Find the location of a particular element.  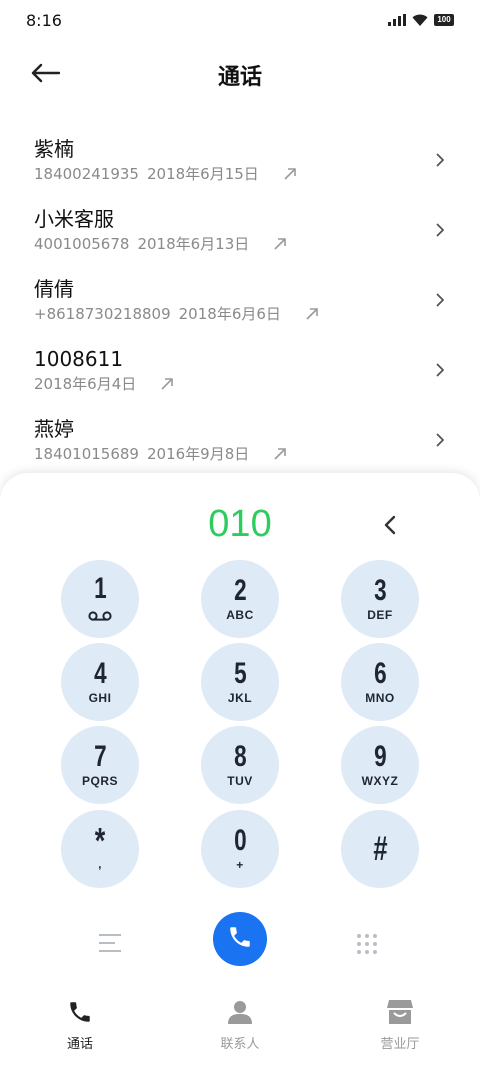

call-row: 紫楠 18400241935 2018年6月15日 is located at coordinates (240, 161).